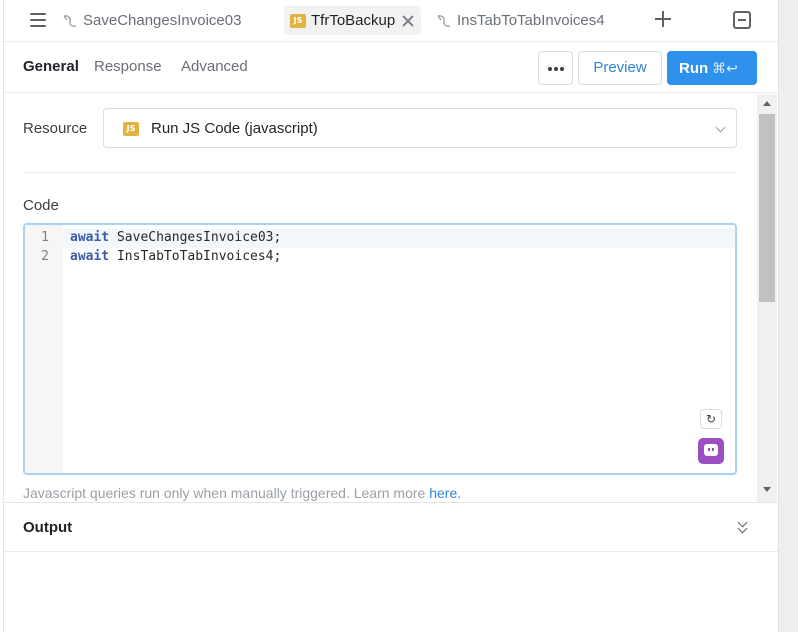 Image resolution: width=798 pixels, height=632 pixels. I want to click on tab-advanced: Advanced, so click(214, 66).